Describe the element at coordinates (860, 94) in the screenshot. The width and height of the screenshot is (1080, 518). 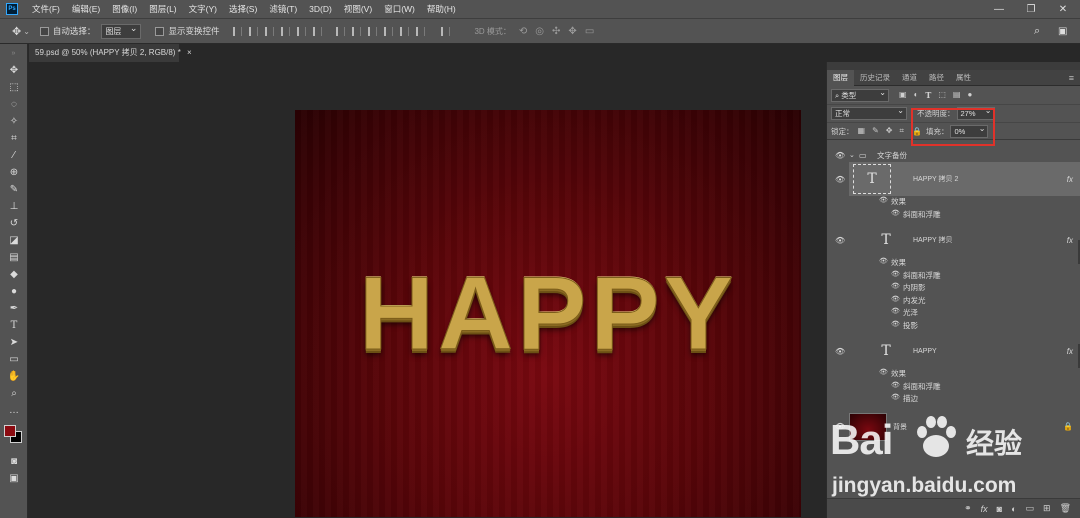
I see `layer-filter-dropdown: ⌕ 类型` at that location.